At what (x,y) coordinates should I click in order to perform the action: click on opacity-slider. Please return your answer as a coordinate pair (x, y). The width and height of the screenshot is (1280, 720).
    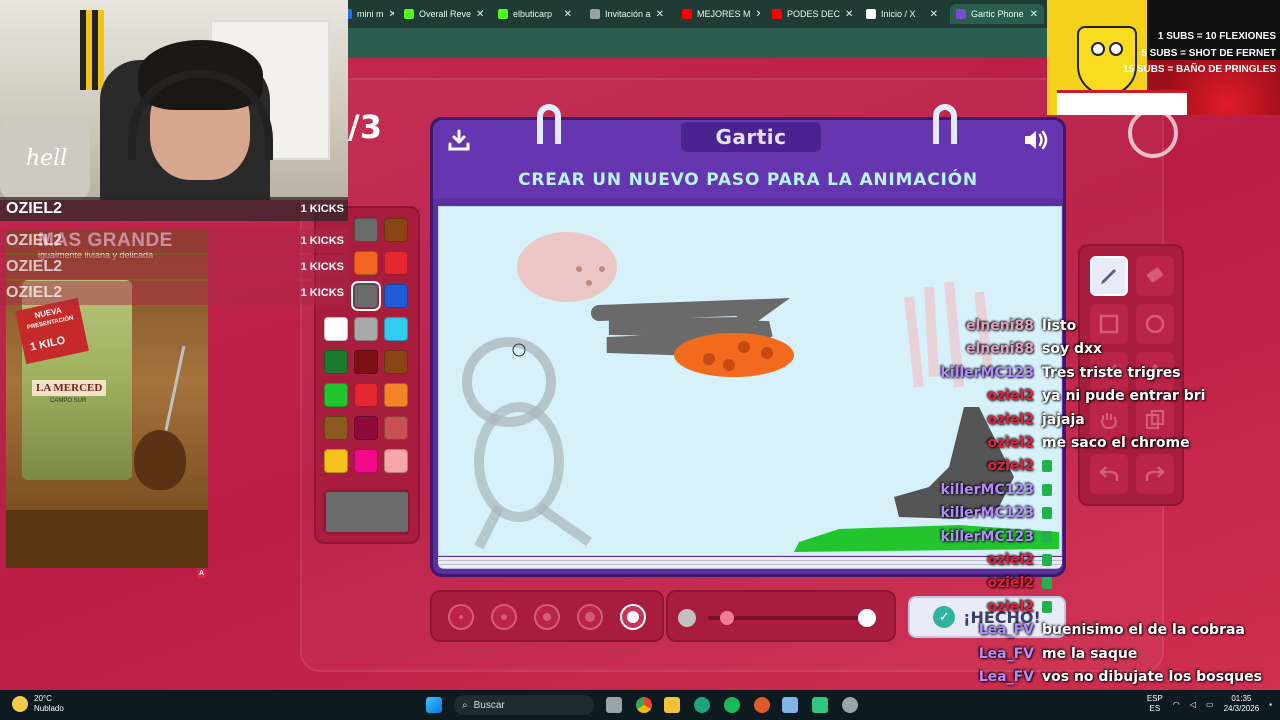
    Looking at the image, I should click on (781, 616).